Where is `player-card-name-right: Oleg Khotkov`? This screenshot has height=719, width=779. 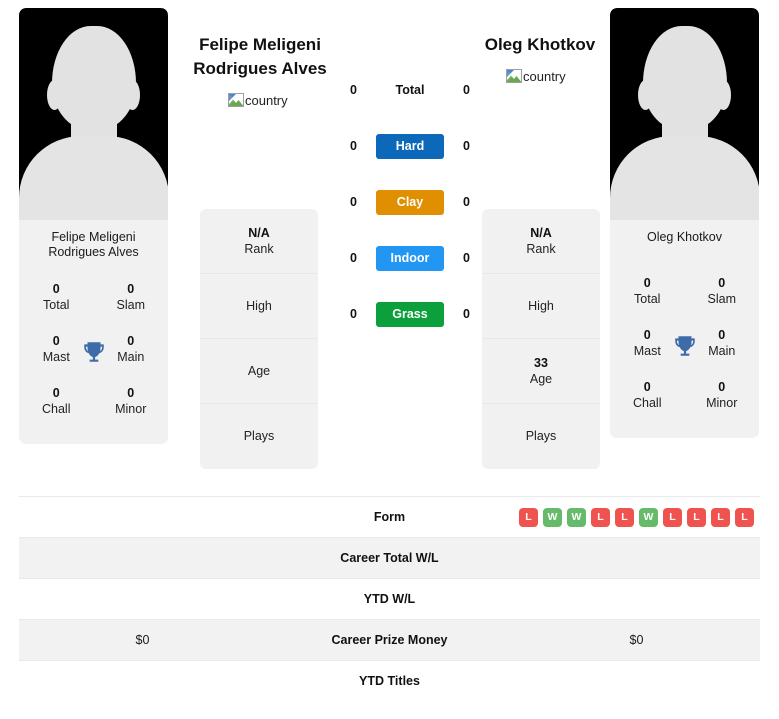
player-card-name-right: Oleg Khotkov is located at coordinates (684, 237).